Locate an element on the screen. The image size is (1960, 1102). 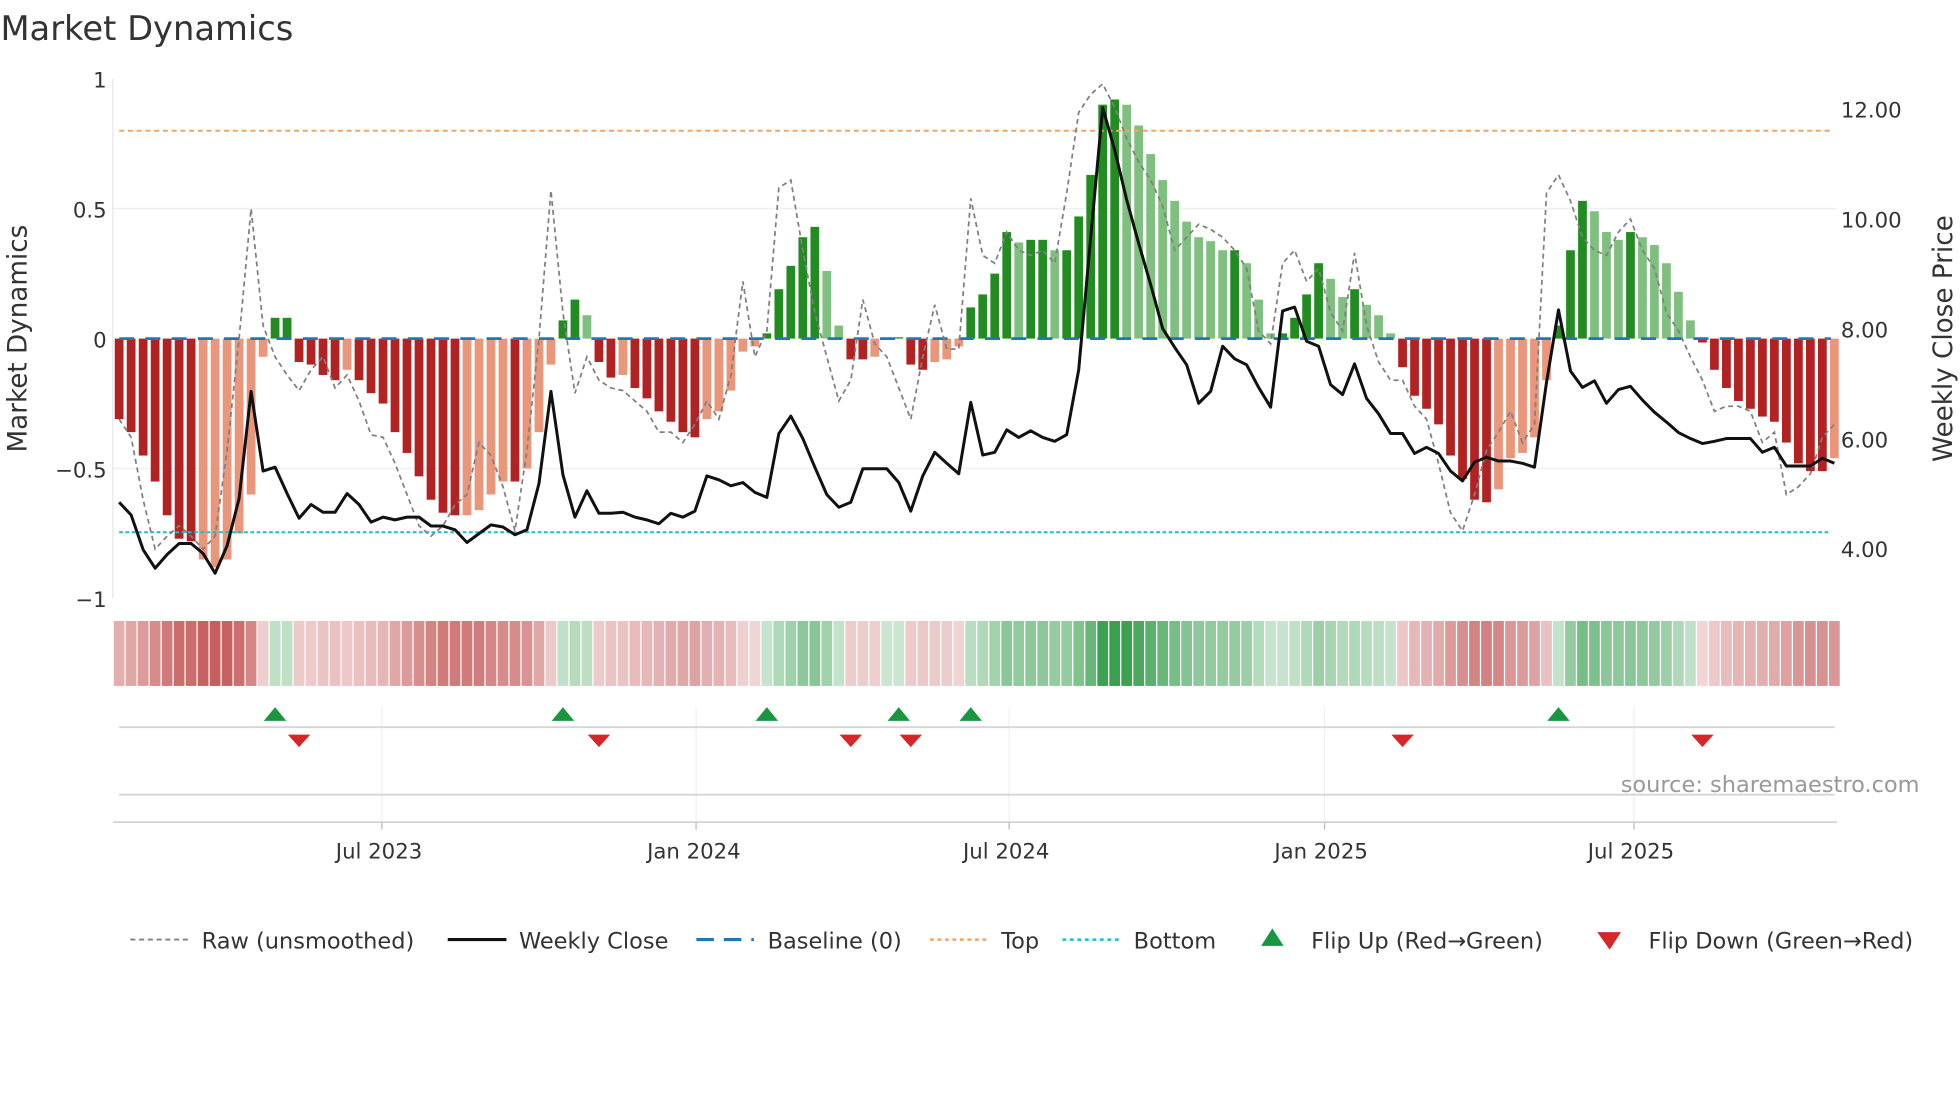
x-tick-label: Jul 2024 is located at coordinates (1005, 851).